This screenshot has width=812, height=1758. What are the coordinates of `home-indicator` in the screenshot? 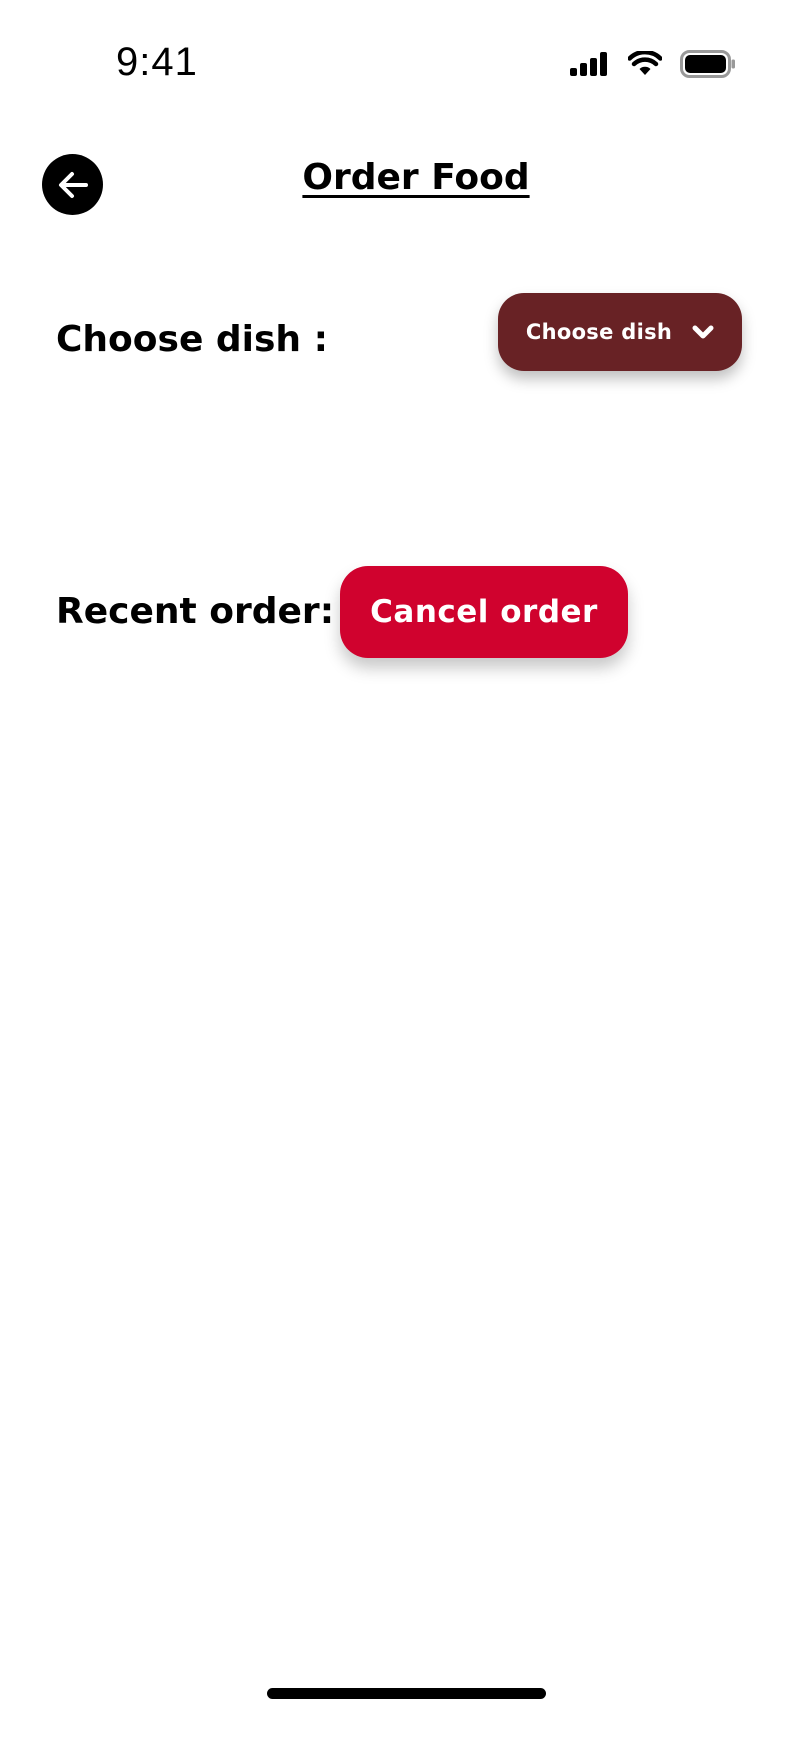 It's located at (406, 1693).